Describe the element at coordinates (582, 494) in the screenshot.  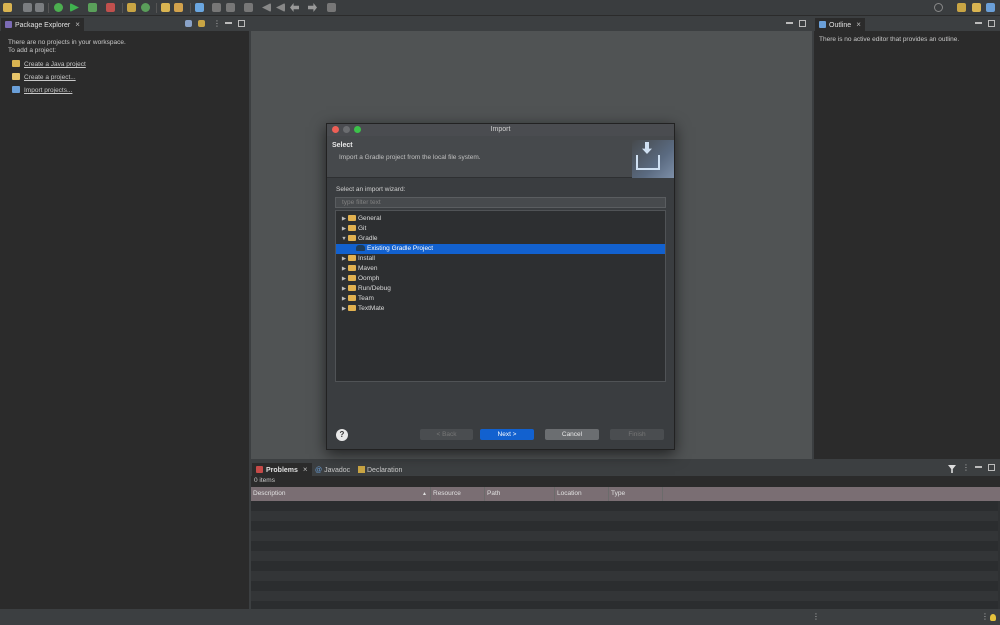
I see `column-header-location: Location` at that location.